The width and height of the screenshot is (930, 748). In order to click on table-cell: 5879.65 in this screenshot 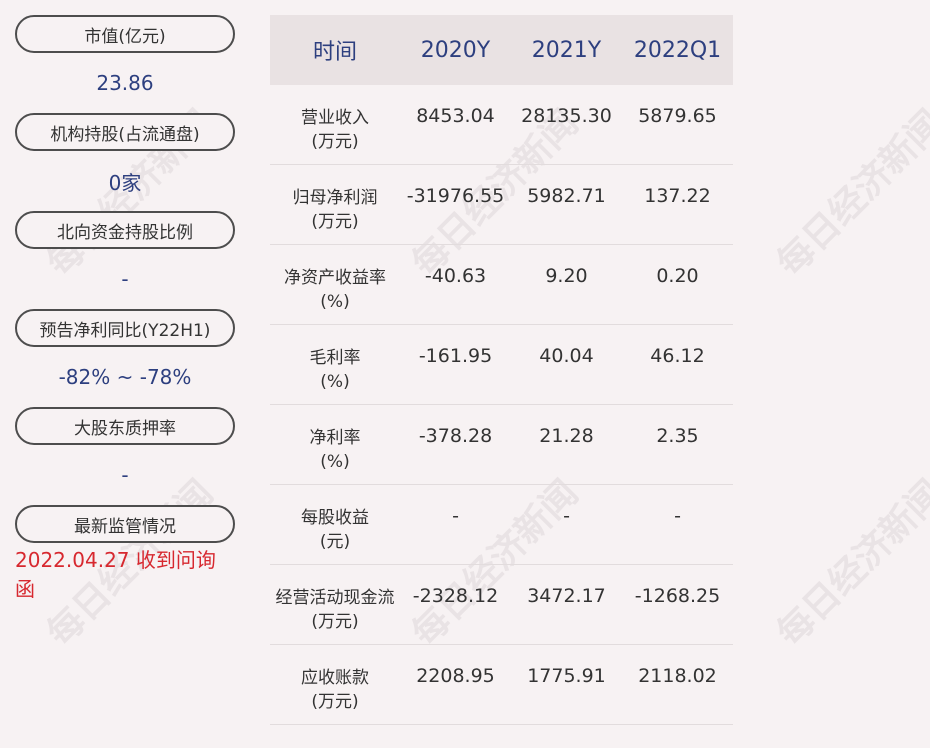, I will do `click(677, 116)`.